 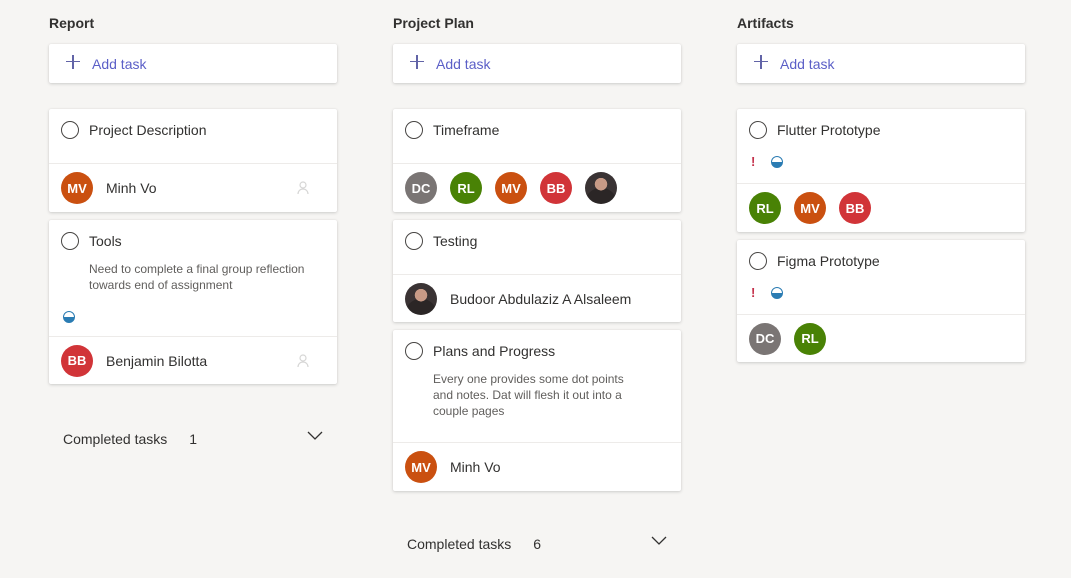 What do you see at coordinates (541, 298) in the screenshot?
I see `assignee-name: Budoor Abdulaziz A Alsaleem` at bounding box center [541, 298].